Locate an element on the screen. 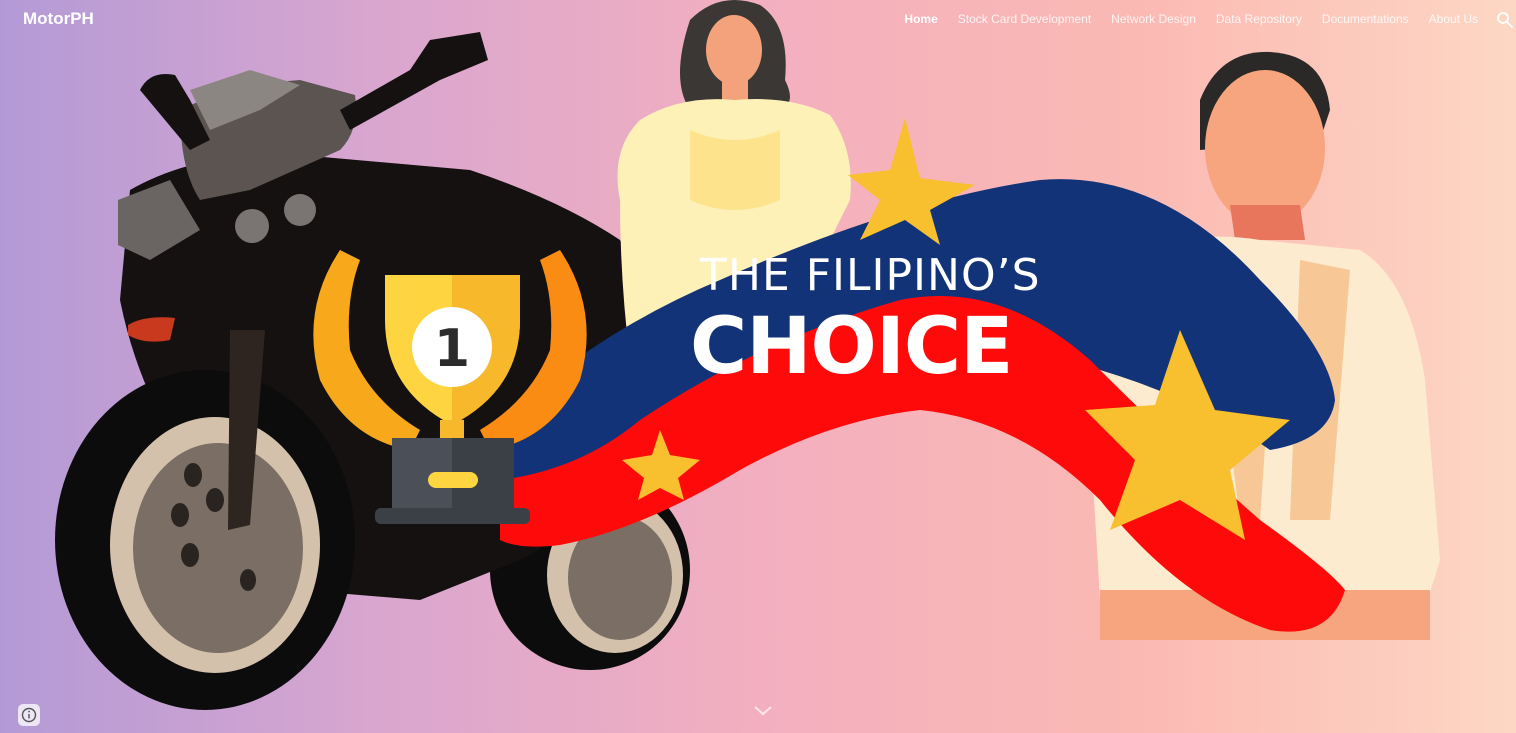  search-icon is located at coordinates (1505, 20).